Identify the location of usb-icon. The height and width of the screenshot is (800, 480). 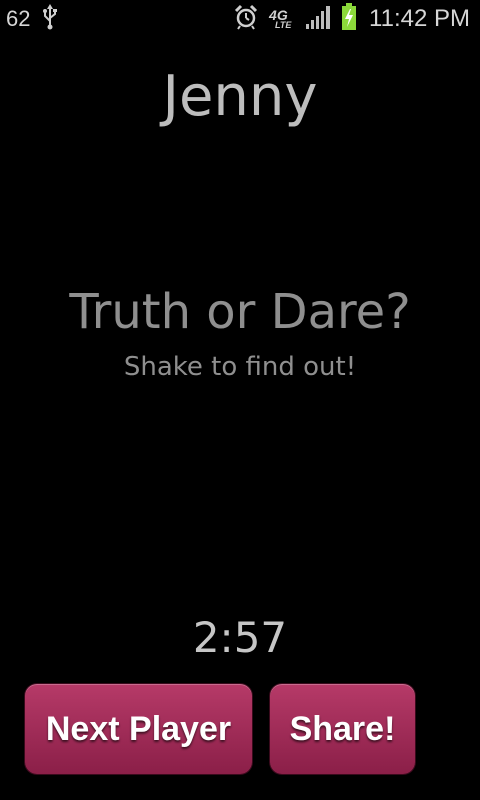
(50, 19).